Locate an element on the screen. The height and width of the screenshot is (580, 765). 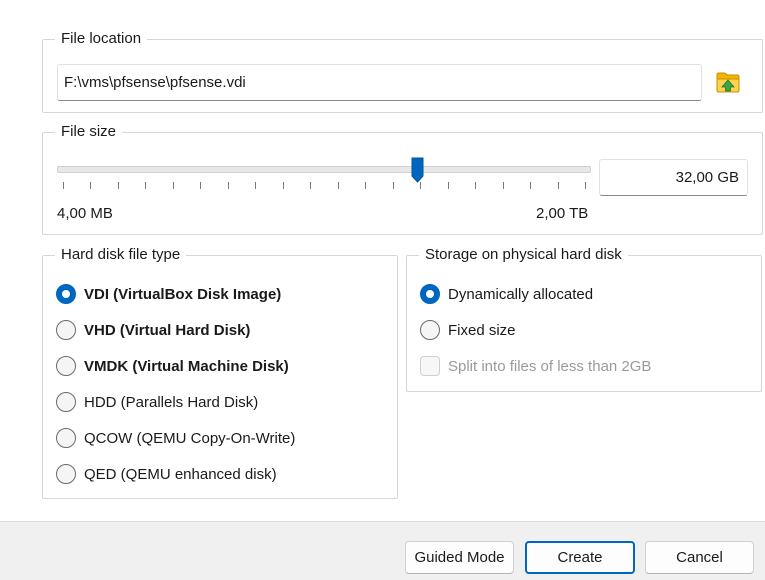
folder-browse-icon is located at coordinates (728, 82).